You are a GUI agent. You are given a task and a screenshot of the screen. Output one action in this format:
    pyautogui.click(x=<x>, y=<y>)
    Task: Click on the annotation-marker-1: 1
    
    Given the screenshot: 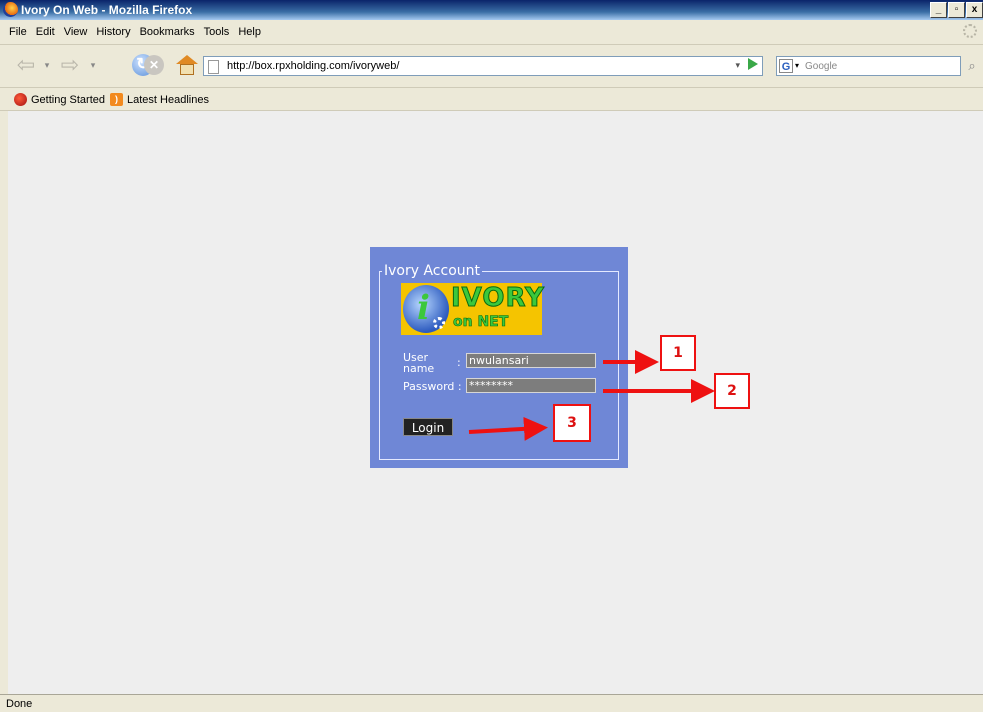 What is the action you would take?
    pyautogui.click(x=678, y=353)
    